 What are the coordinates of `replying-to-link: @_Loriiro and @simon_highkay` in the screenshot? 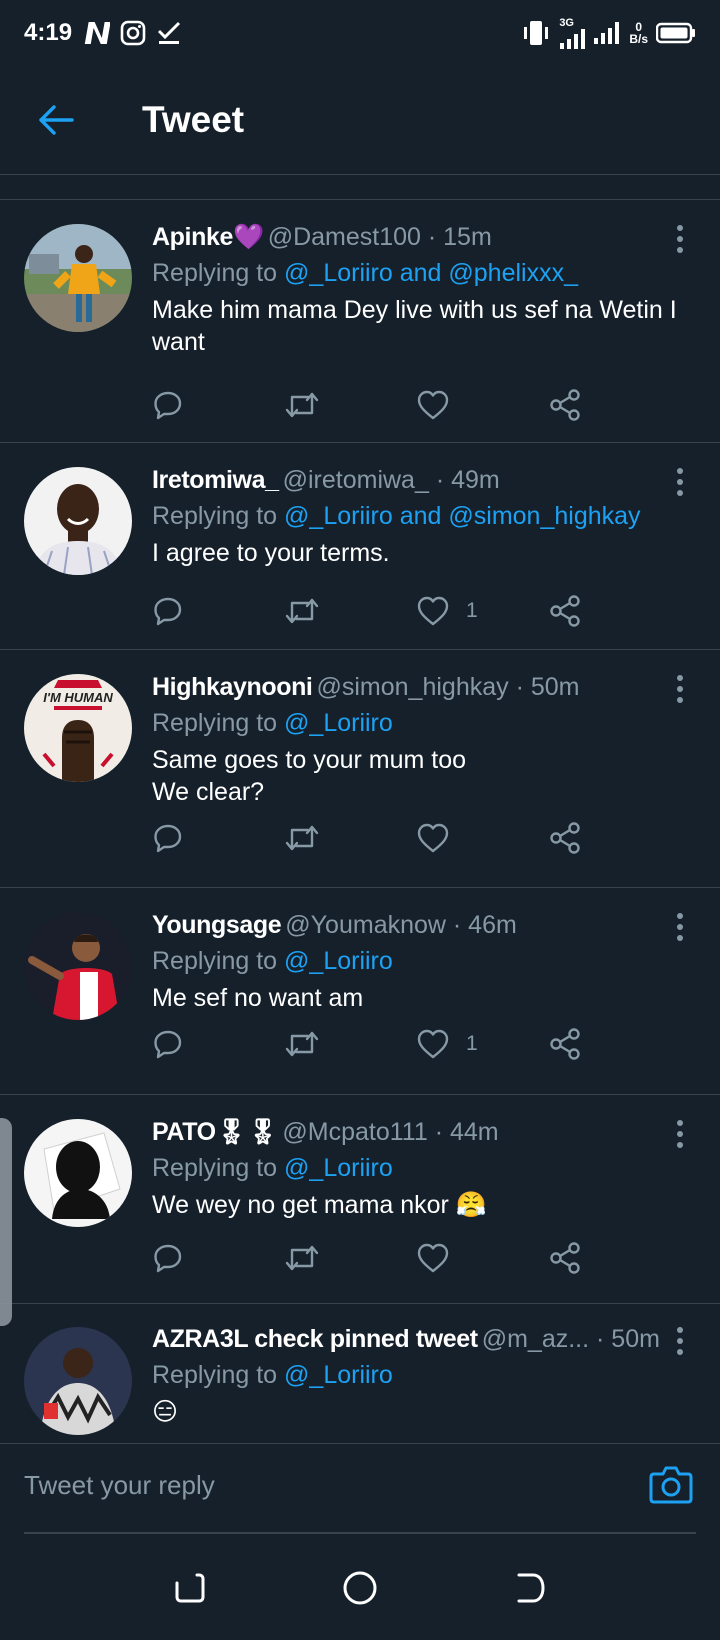 It's located at (462, 516).